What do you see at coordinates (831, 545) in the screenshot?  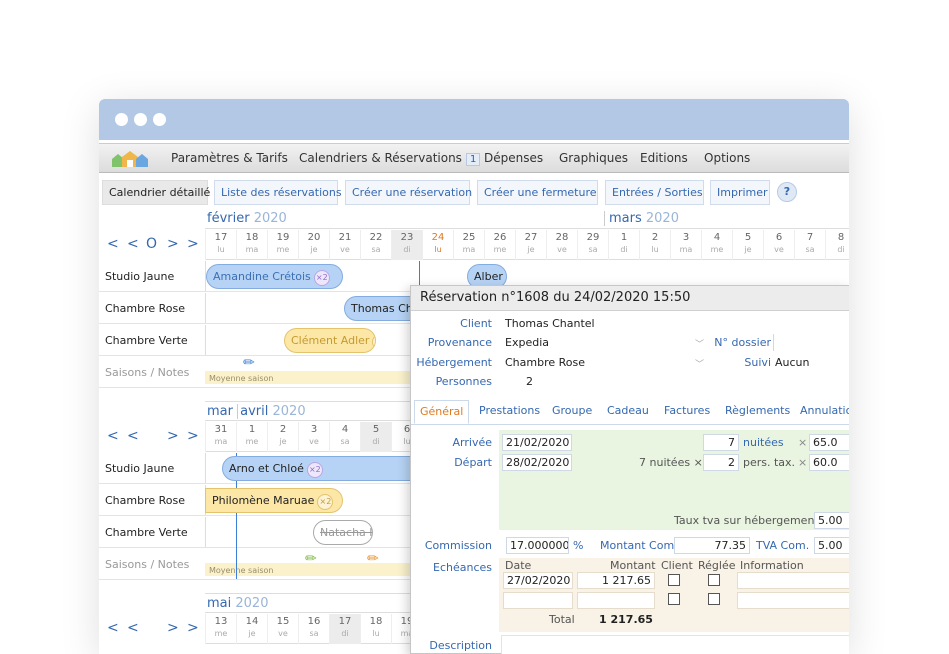 I see `tva-com-input: 5.00` at bounding box center [831, 545].